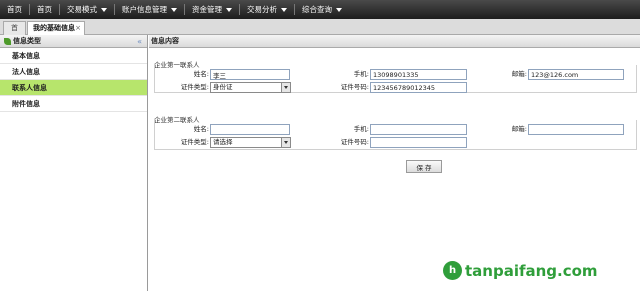 This screenshot has width=640, height=291. I want to click on top-nav-bar: 首页 首页 交易模式 账户信息管理 资金管理 交易分析 综合查询, so click(320, 9).